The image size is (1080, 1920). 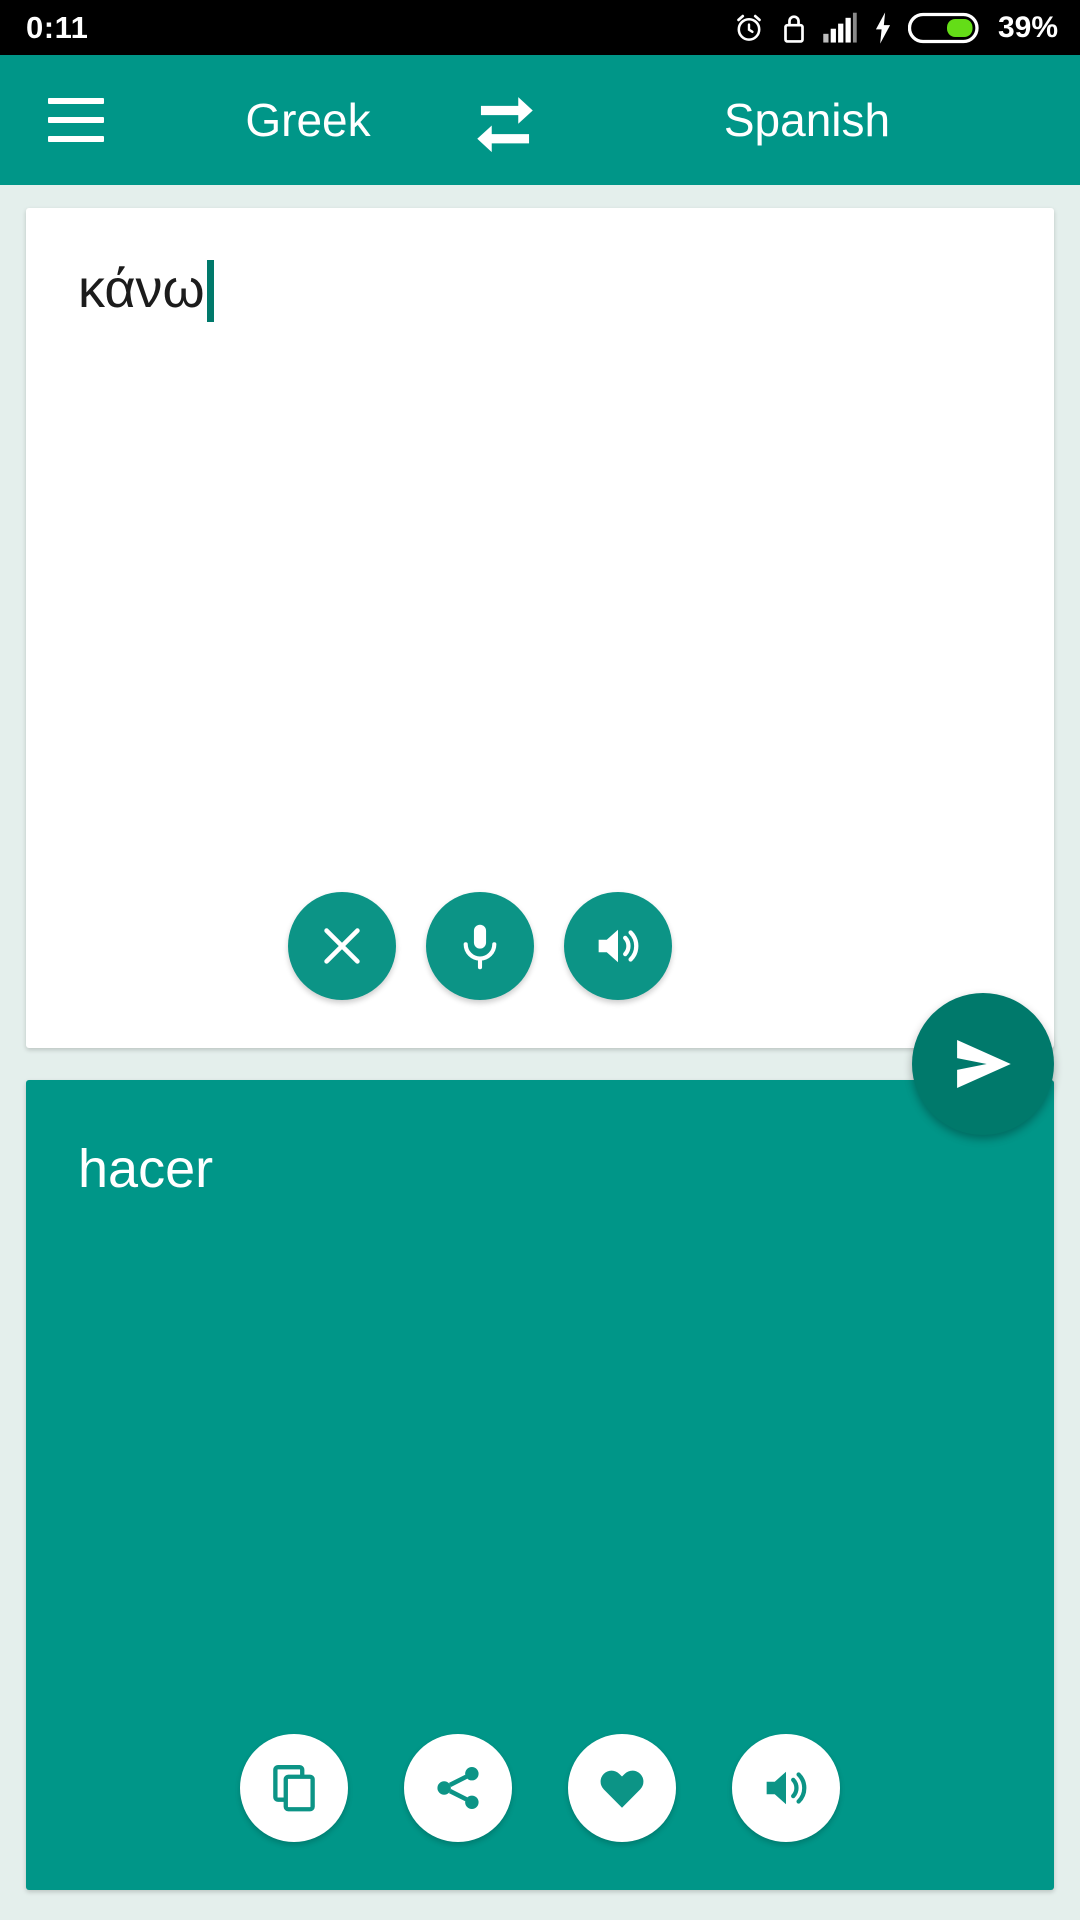 What do you see at coordinates (840, 27) in the screenshot?
I see `signal-icon` at bounding box center [840, 27].